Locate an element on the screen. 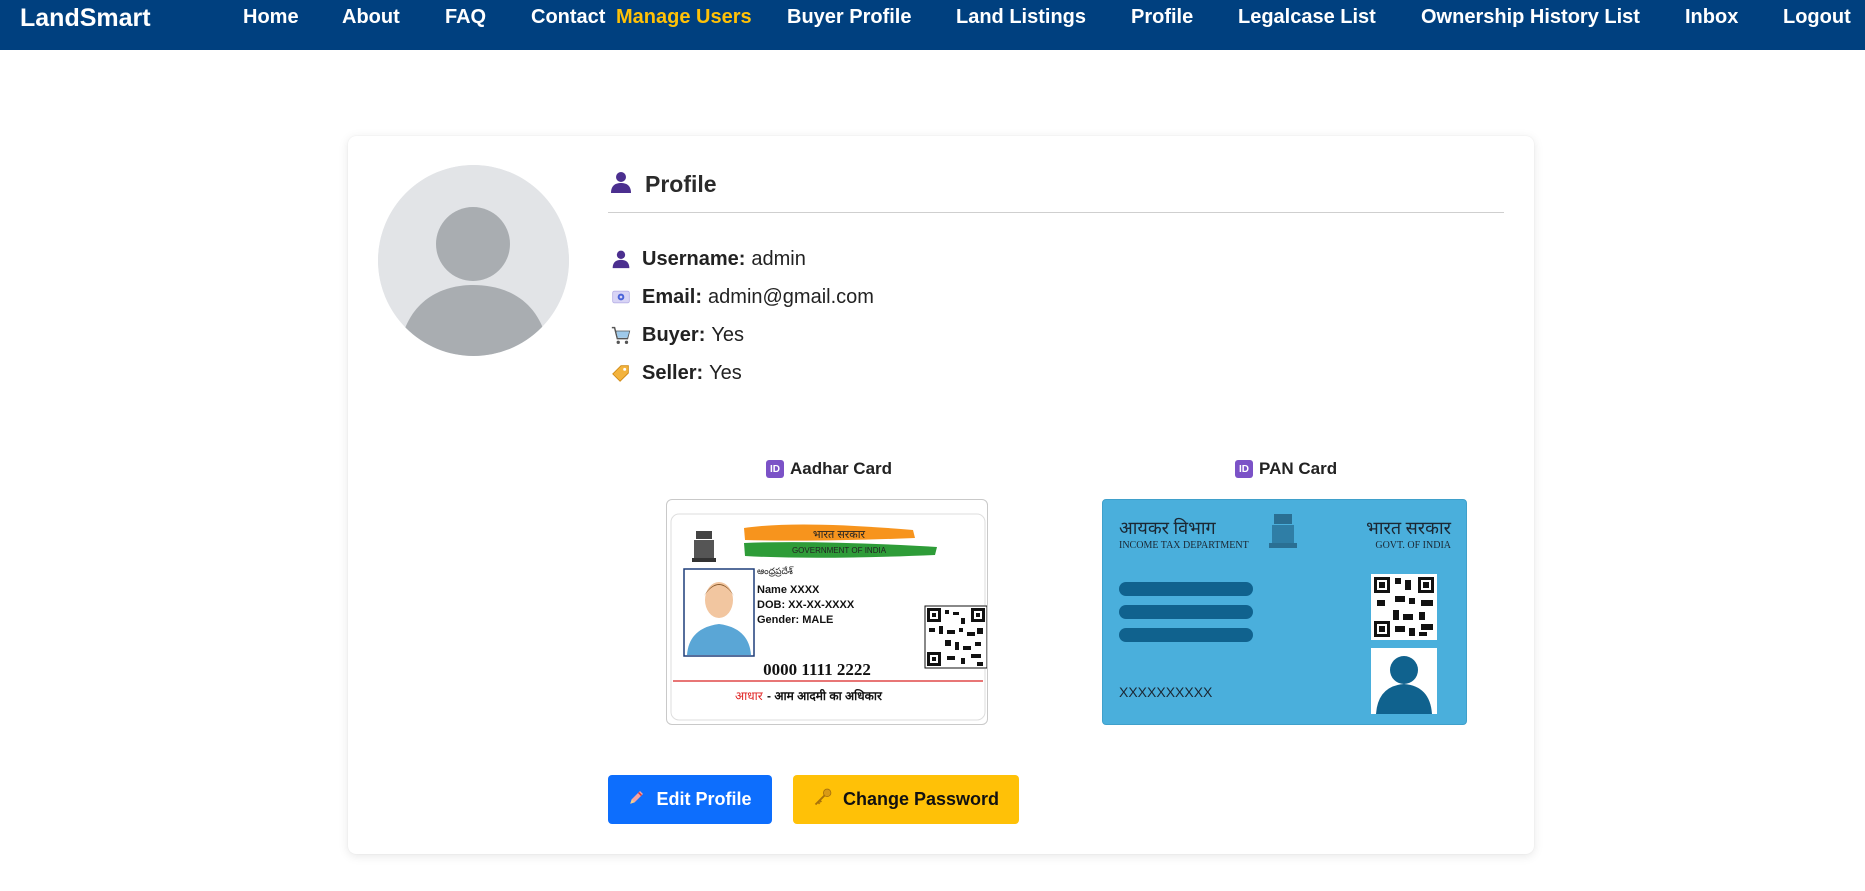  svg-text: GOVT. OF INDIA is located at coordinates (1413, 545).